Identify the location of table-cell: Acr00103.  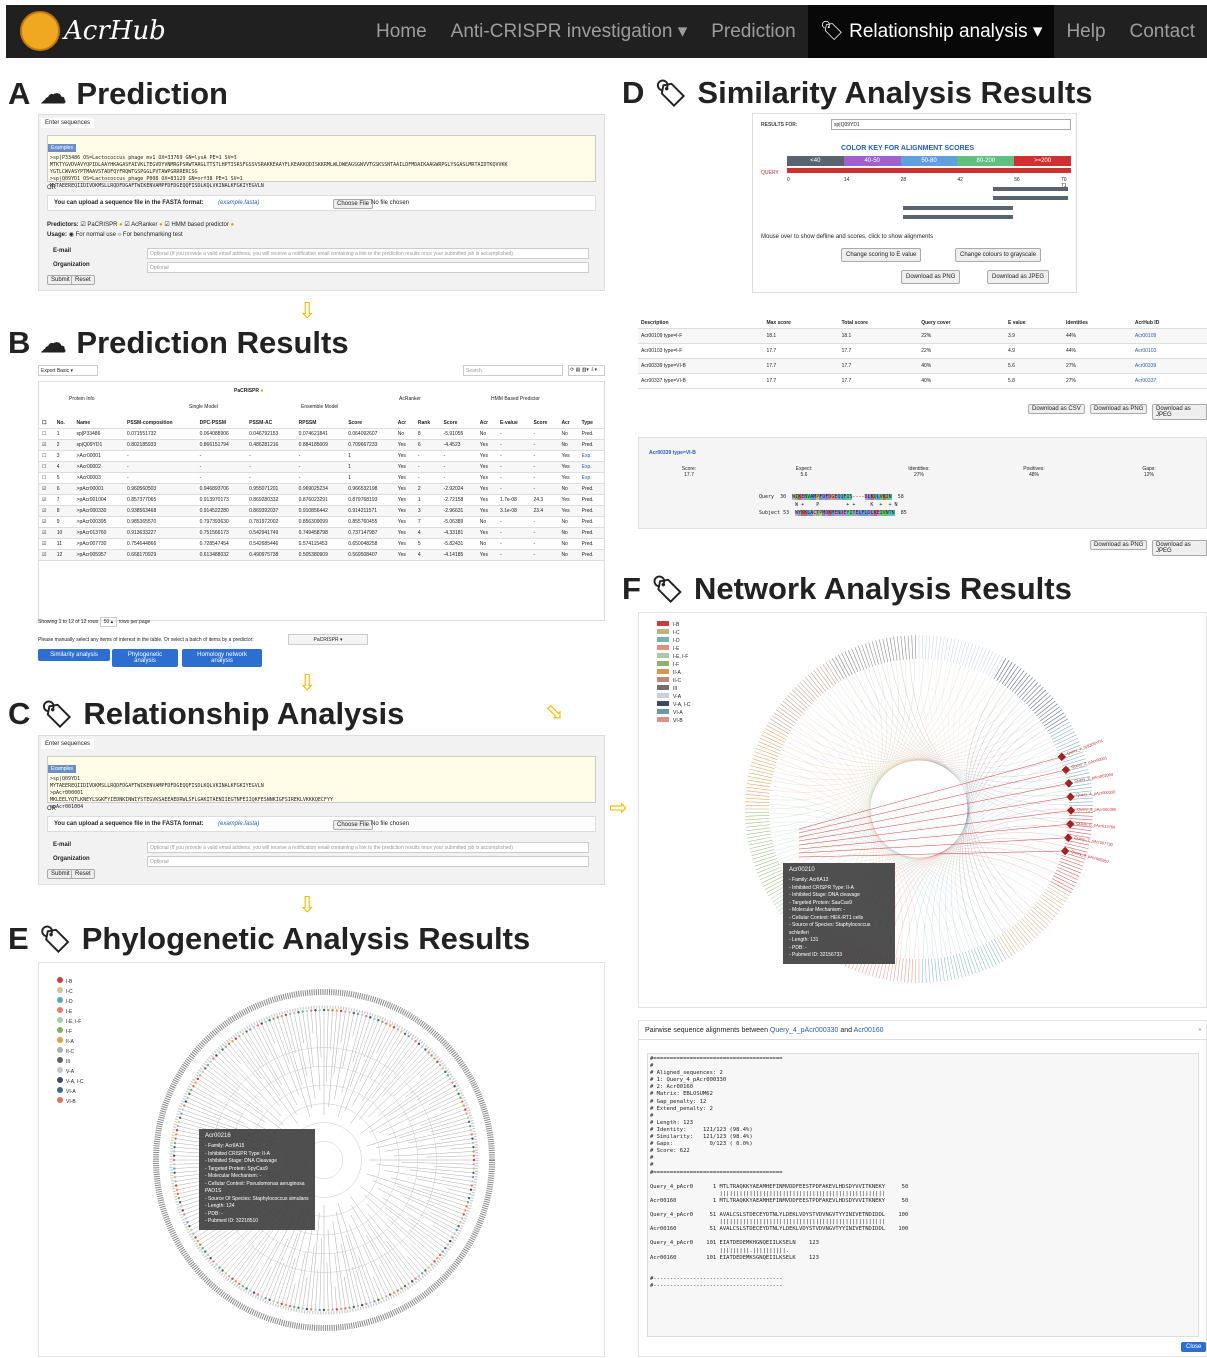
(1169, 351).